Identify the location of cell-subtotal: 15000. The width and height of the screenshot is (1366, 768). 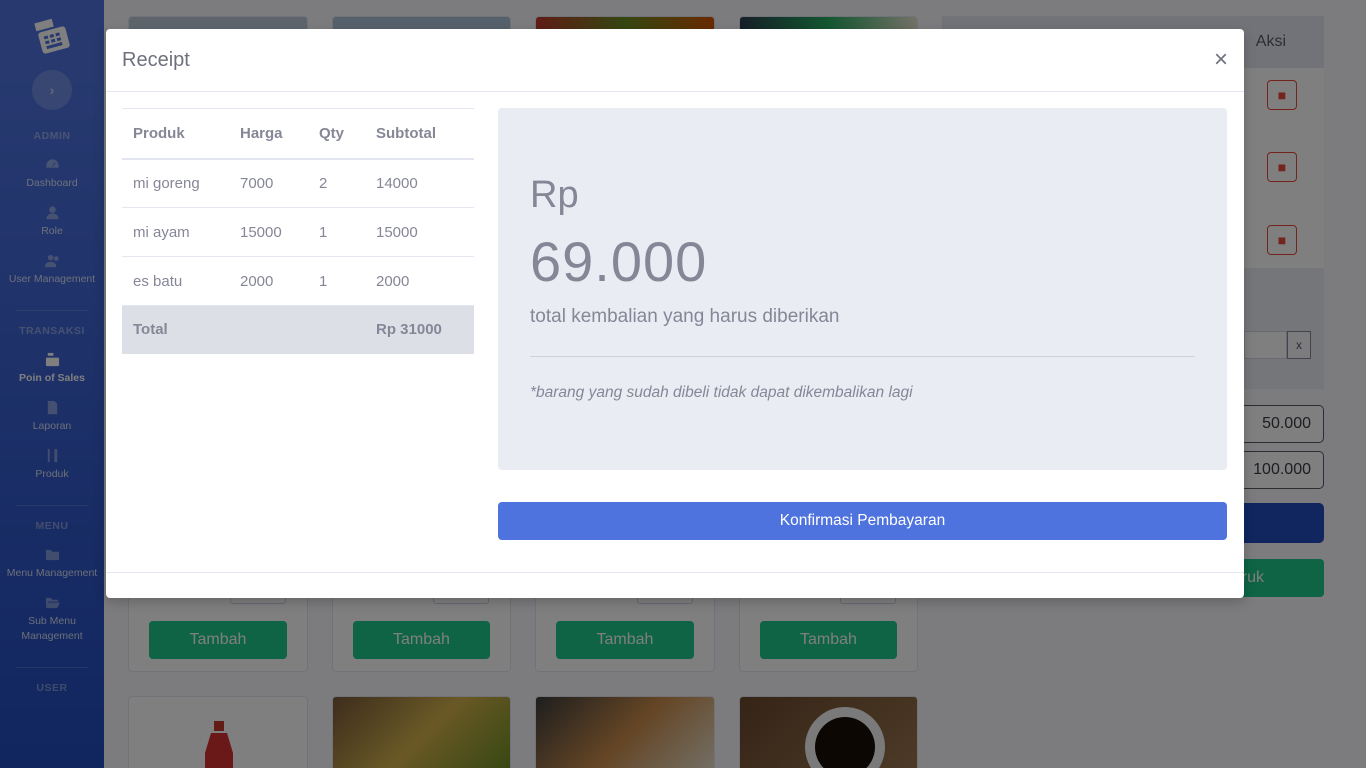
(419, 232).